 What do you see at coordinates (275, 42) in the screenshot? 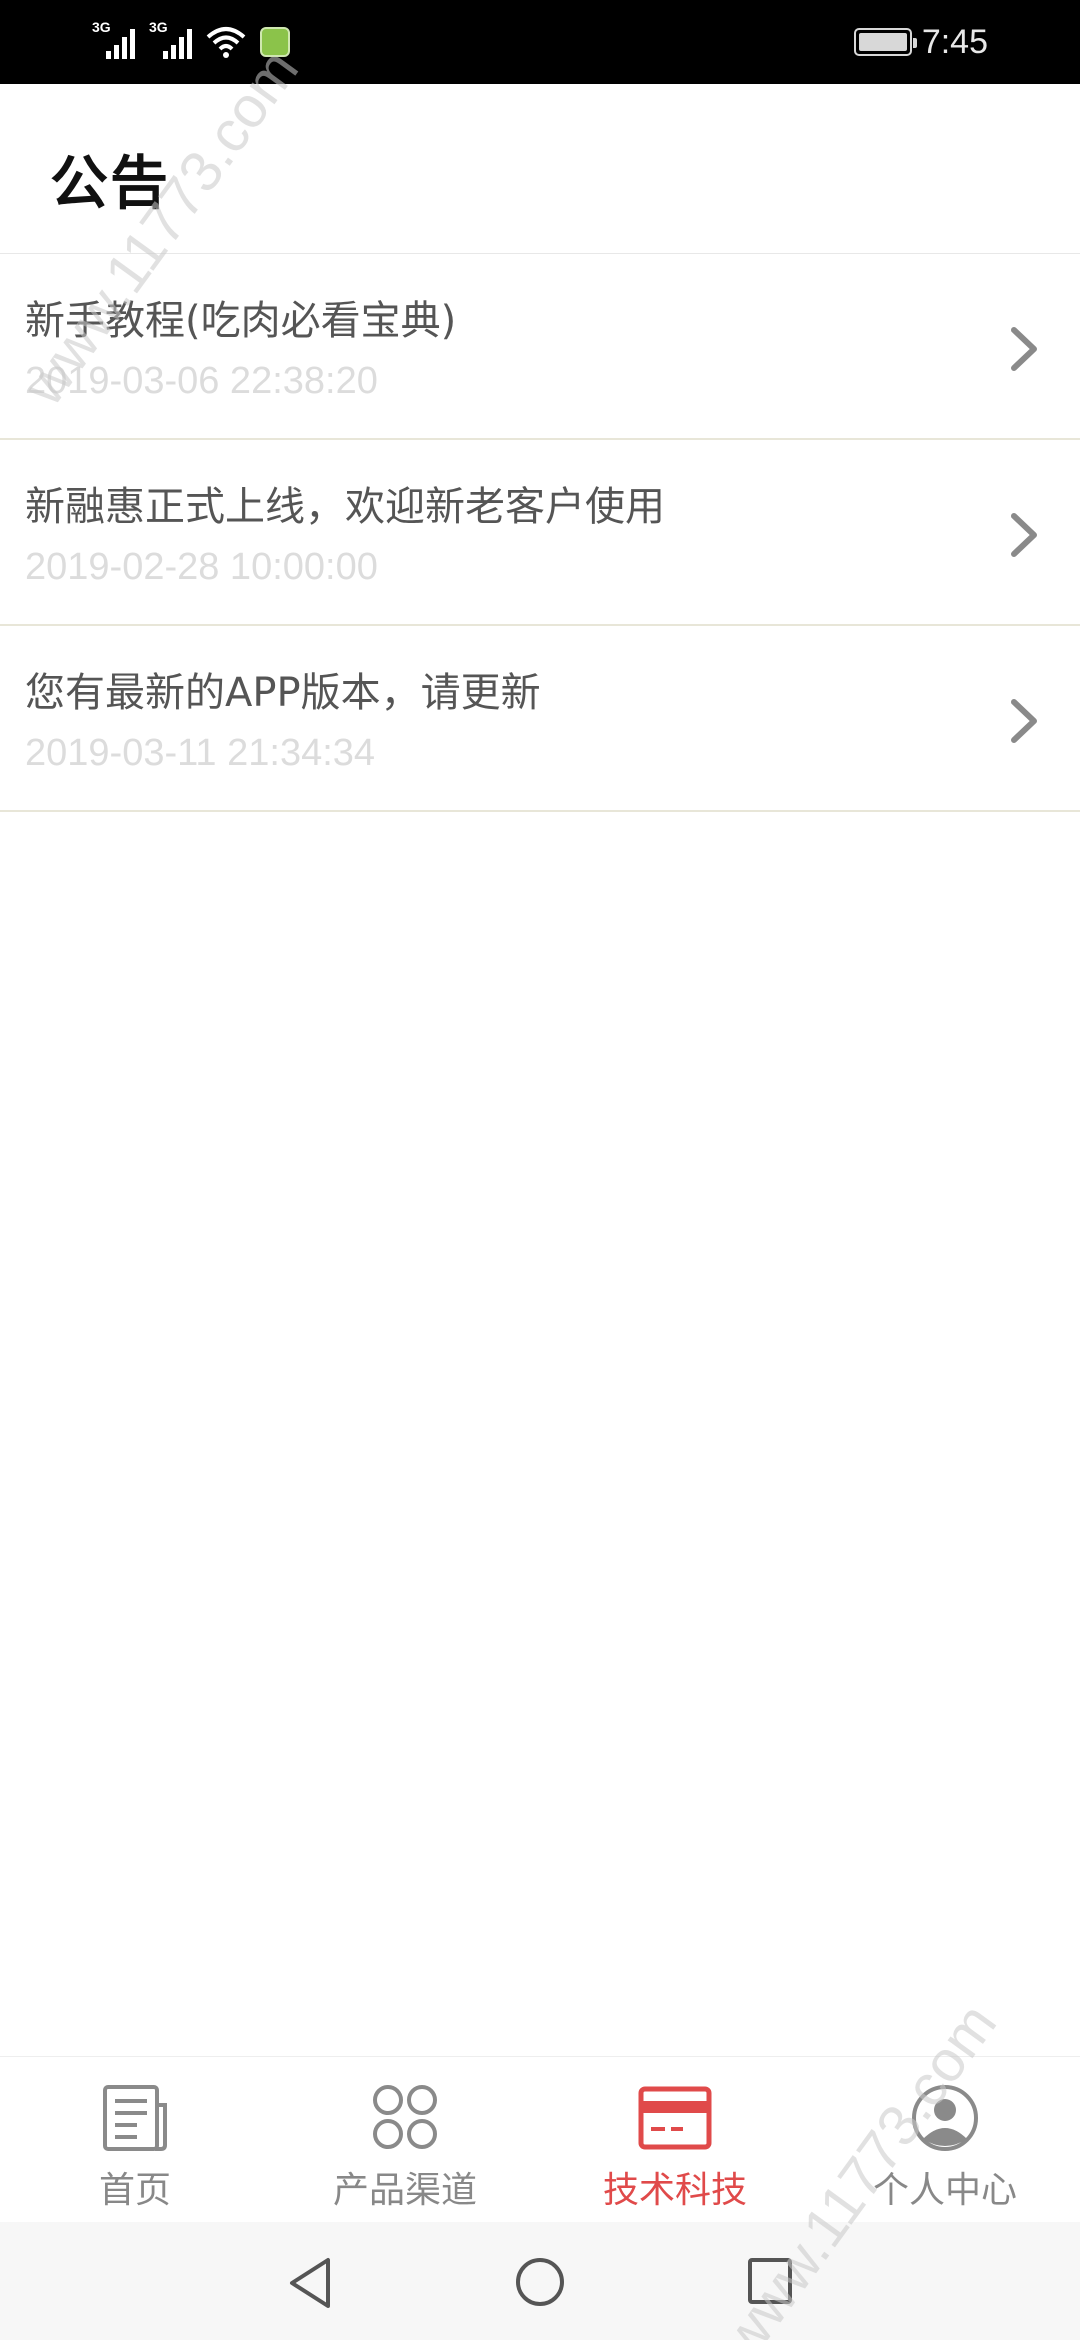
I see `app-notification-icon` at bounding box center [275, 42].